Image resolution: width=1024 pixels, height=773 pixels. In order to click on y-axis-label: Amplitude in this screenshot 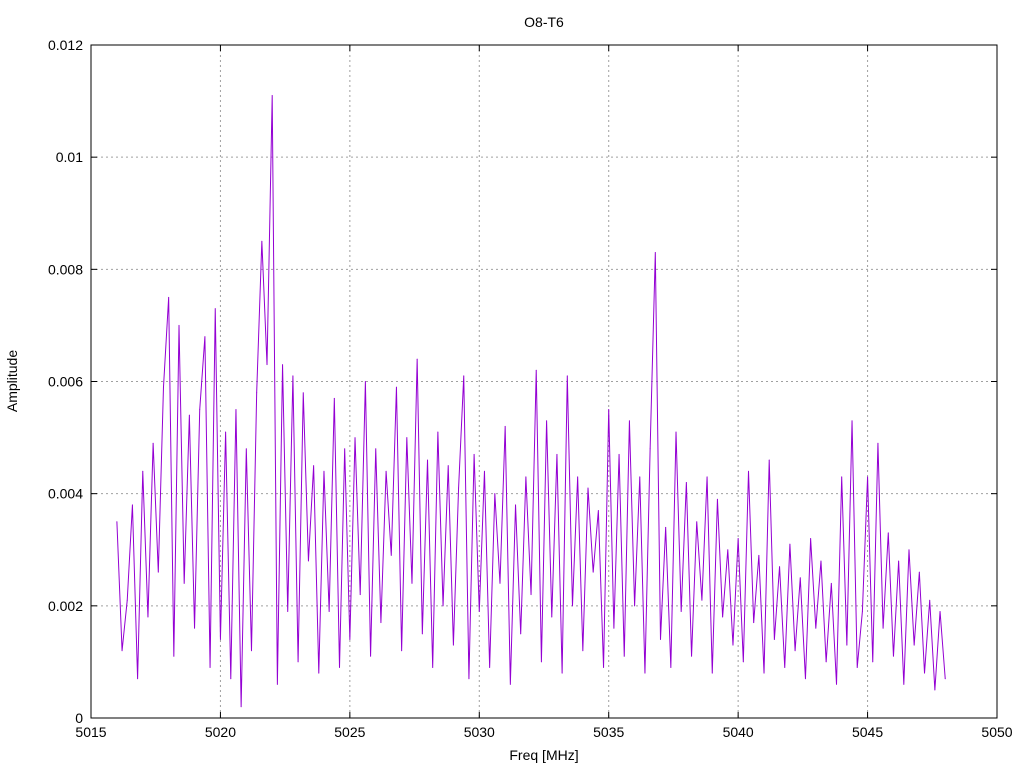, I will do `click(12, 381)`.